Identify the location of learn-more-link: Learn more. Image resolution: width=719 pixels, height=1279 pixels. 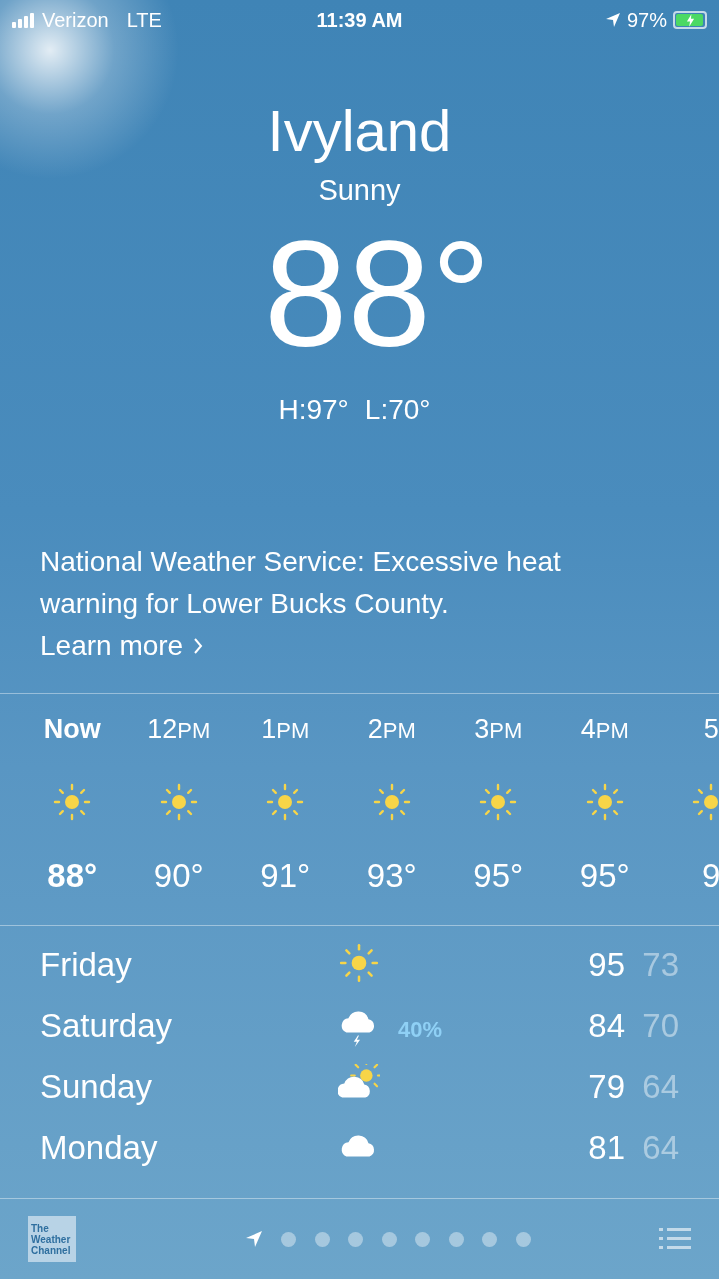
(122, 646).